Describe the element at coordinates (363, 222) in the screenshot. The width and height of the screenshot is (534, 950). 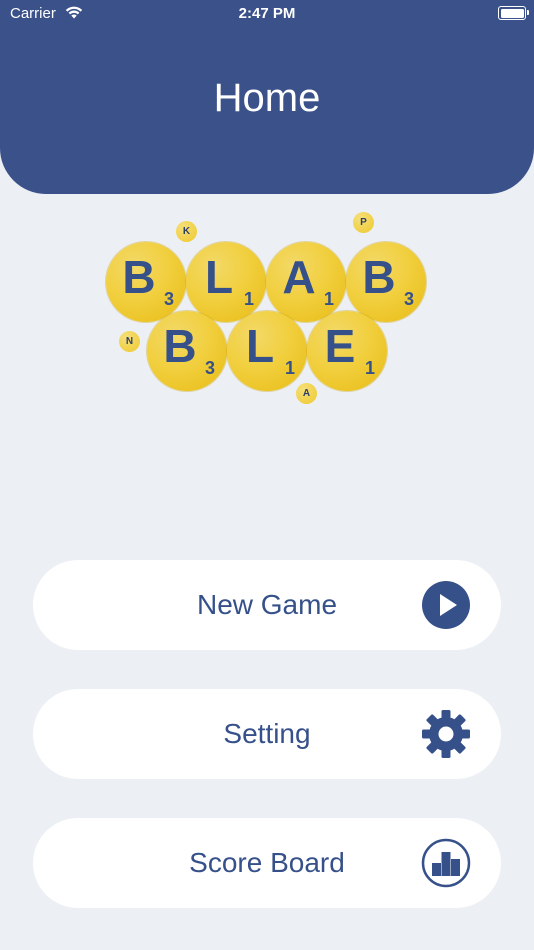
I see `logo-bubble: P` at that location.